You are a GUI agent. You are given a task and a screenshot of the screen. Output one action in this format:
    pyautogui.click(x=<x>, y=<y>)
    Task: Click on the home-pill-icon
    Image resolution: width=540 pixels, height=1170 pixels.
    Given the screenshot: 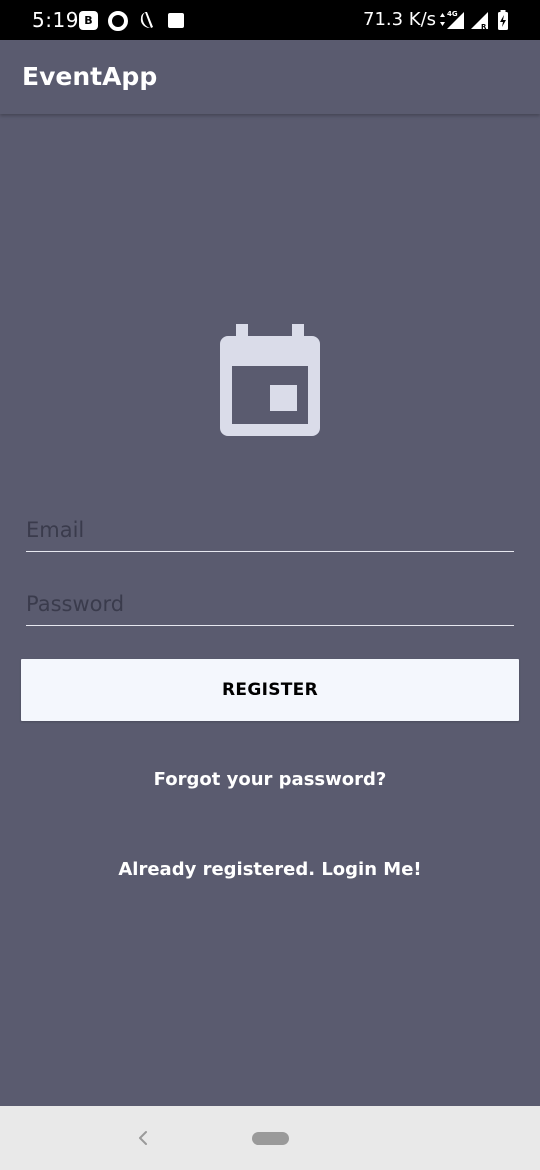 What is the action you would take?
    pyautogui.click(x=270, y=1138)
    